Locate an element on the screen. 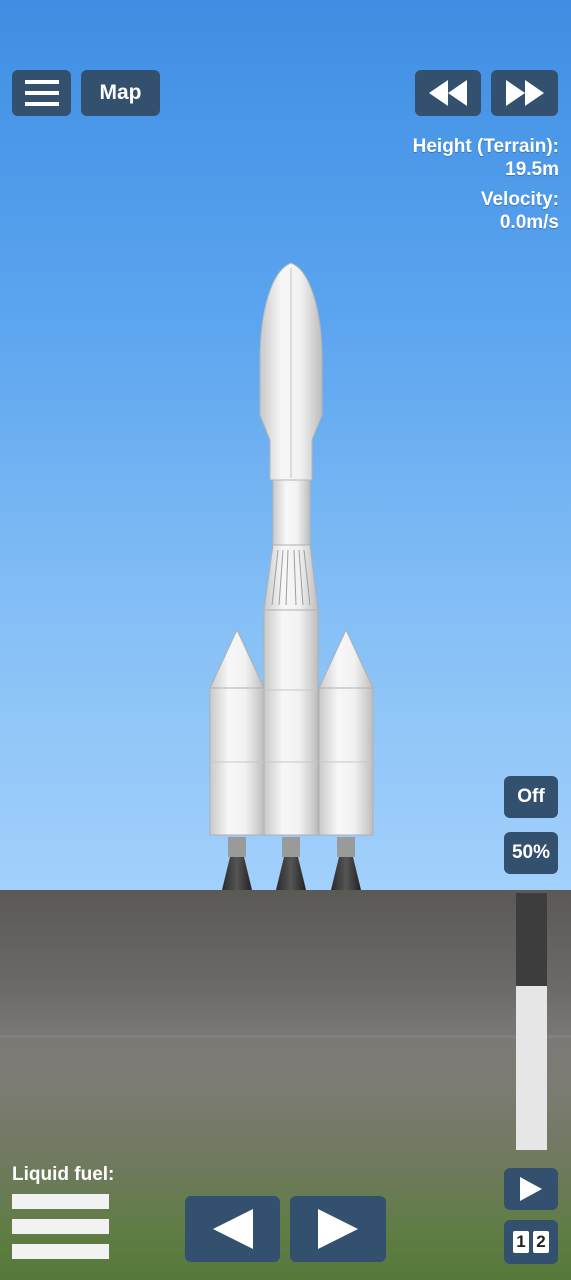 The height and width of the screenshot is (1280, 571). rotate-left-button is located at coordinates (232, 1229).